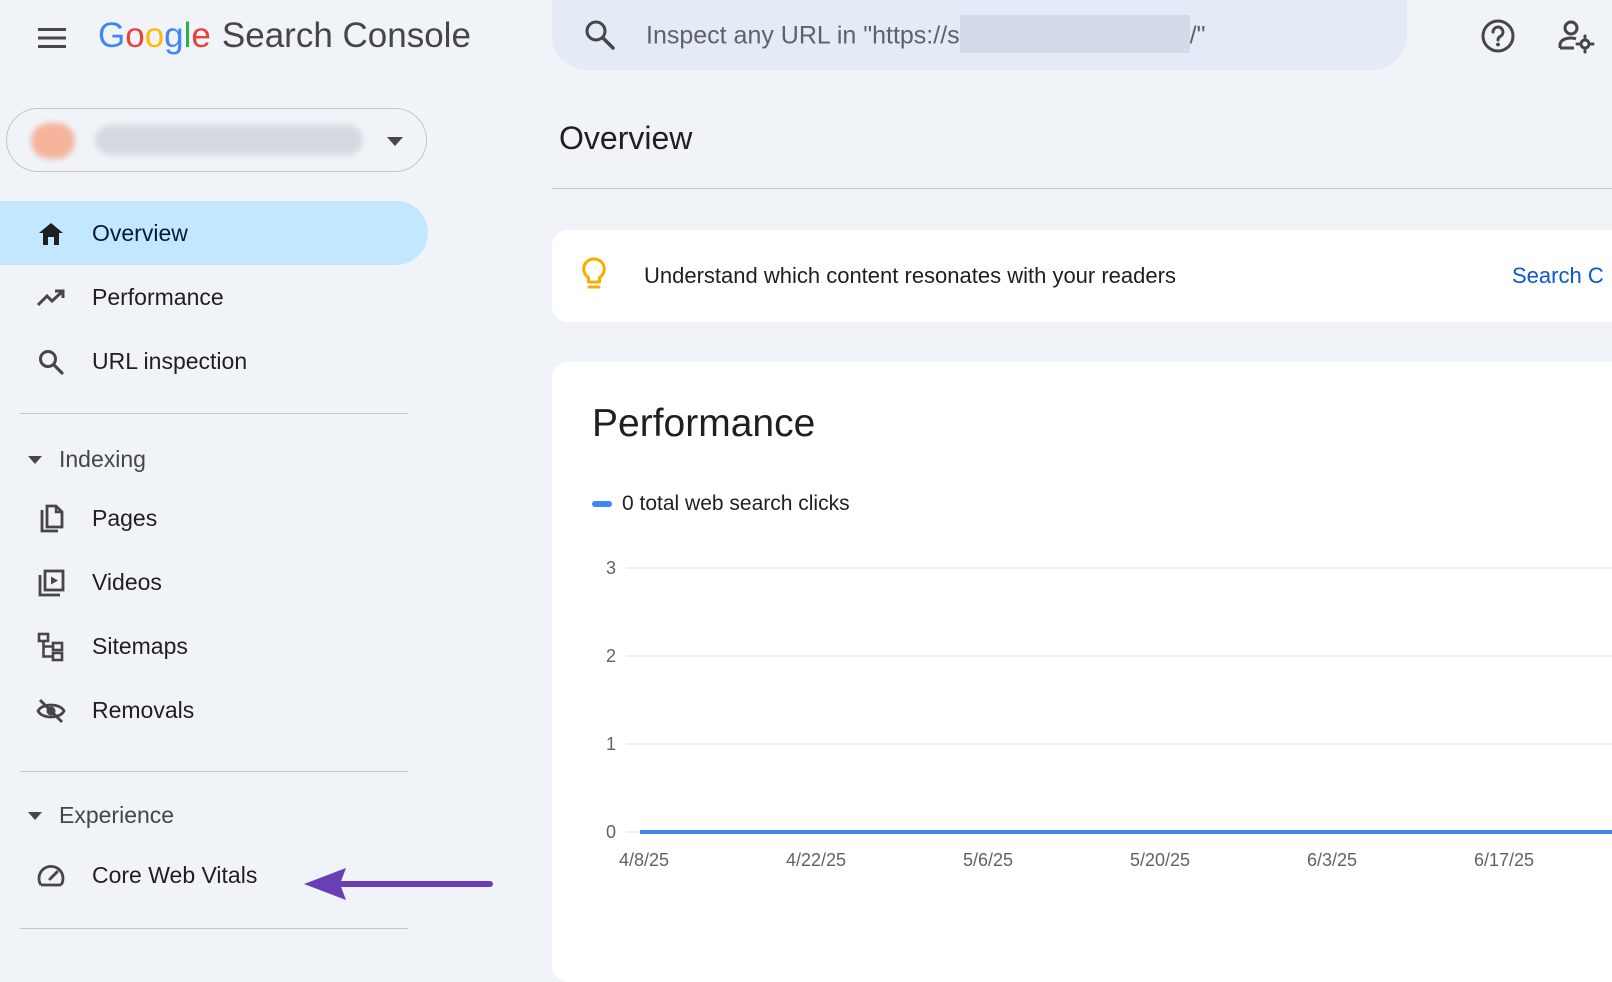 The width and height of the screenshot is (1612, 982). What do you see at coordinates (111, 35) in the screenshot?
I see `logo-letter: G` at bounding box center [111, 35].